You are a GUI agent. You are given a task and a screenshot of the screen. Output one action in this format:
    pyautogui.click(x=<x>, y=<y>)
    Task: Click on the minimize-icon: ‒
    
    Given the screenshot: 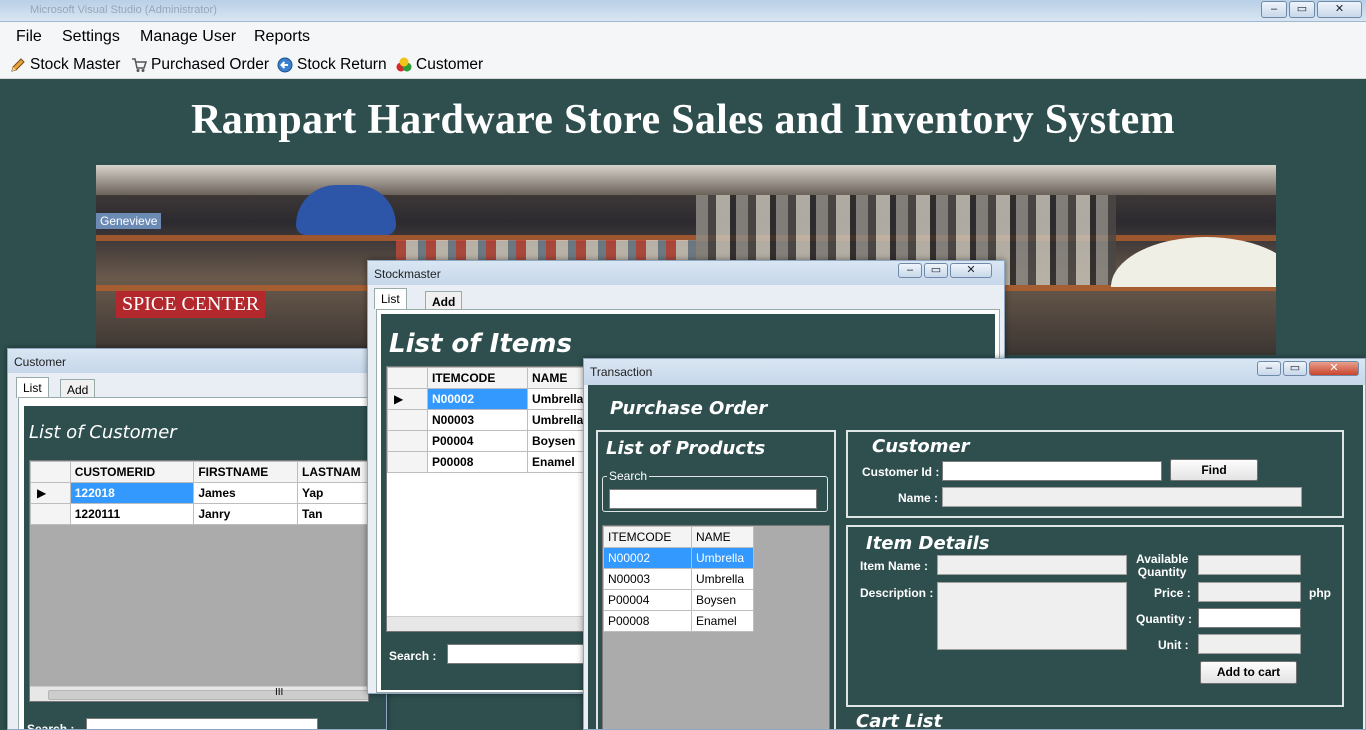 What is the action you would take?
    pyautogui.click(x=910, y=270)
    